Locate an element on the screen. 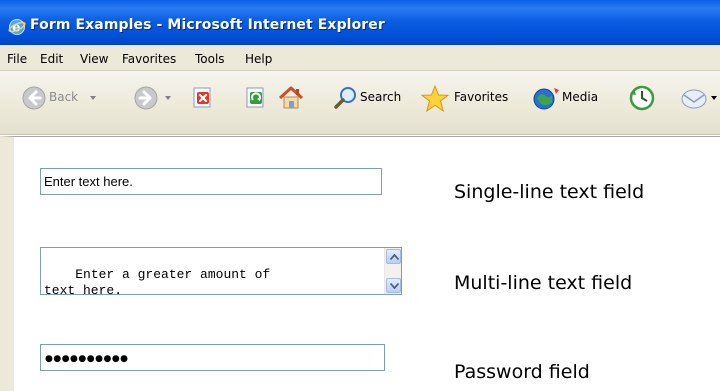  scroll-down-button is located at coordinates (393, 285).